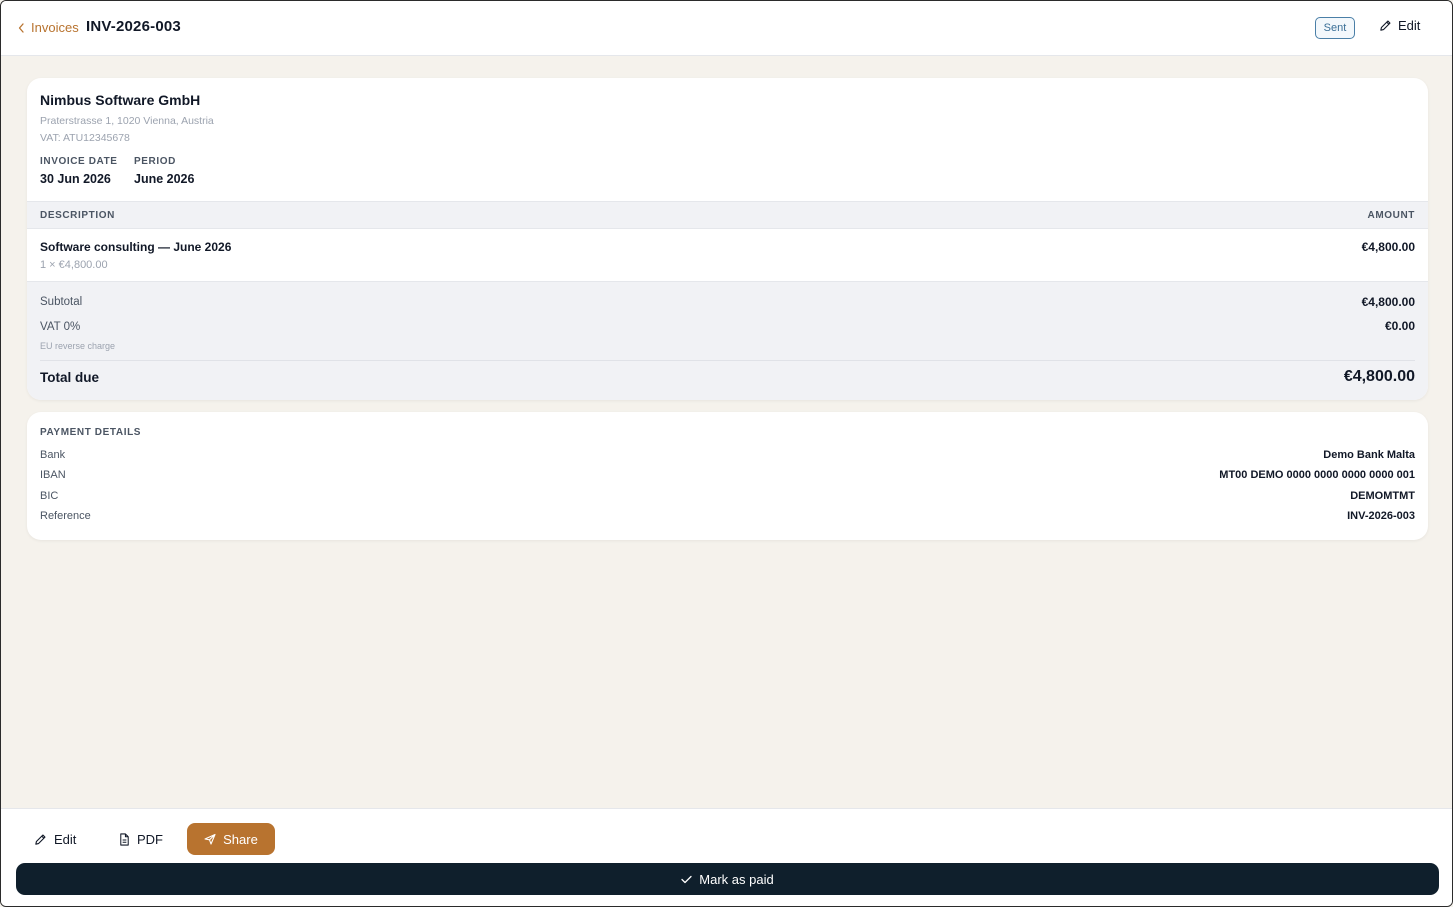 This screenshot has width=1453, height=907. I want to click on company-vat: VAT: ATU12345678, so click(85, 138).